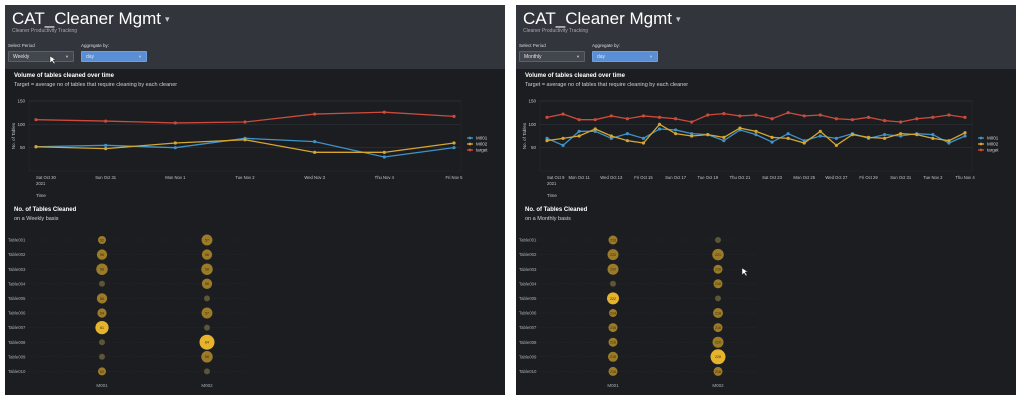  Describe the element at coordinates (41, 56) in the screenshot. I see `select-period-dropdown: Weekly ▼` at that location.